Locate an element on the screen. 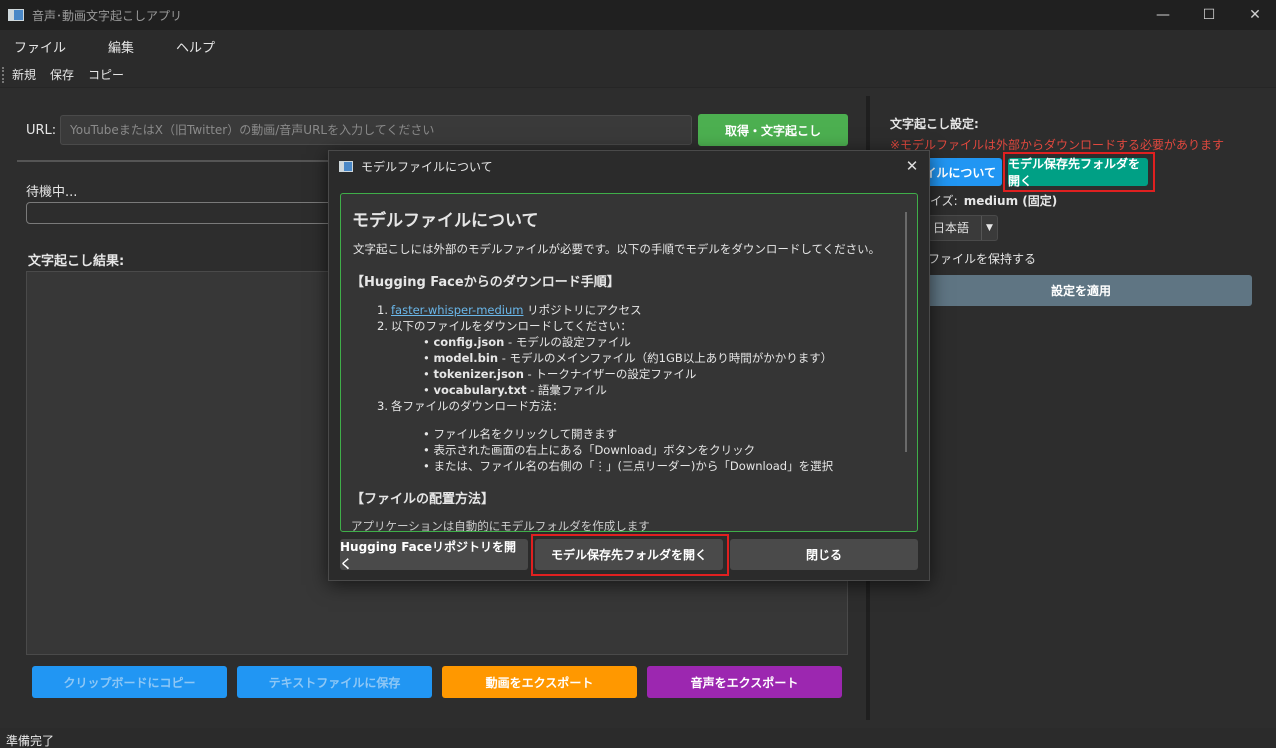 The height and width of the screenshot is (748, 1276). file-item: • tokenizer.json - トークナイザーの設定ファイル is located at coordinates (560, 374).